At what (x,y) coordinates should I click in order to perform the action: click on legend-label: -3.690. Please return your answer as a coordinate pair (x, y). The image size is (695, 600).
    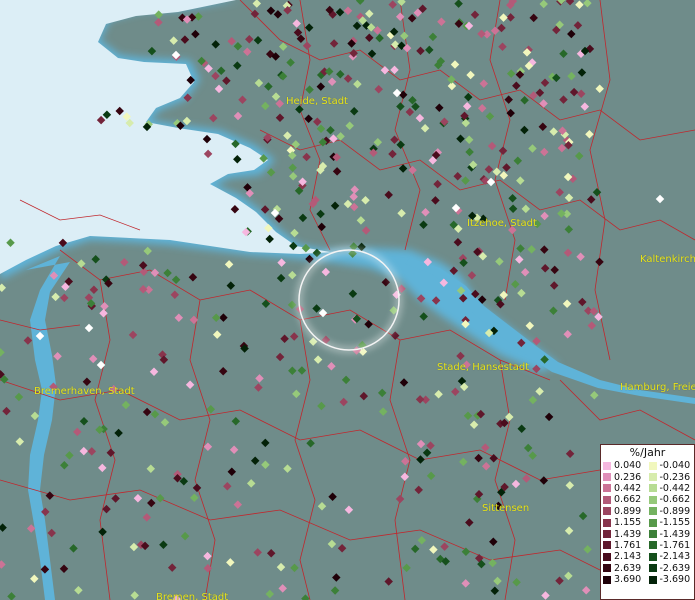
    Looking at the image, I should click on (675, 580).